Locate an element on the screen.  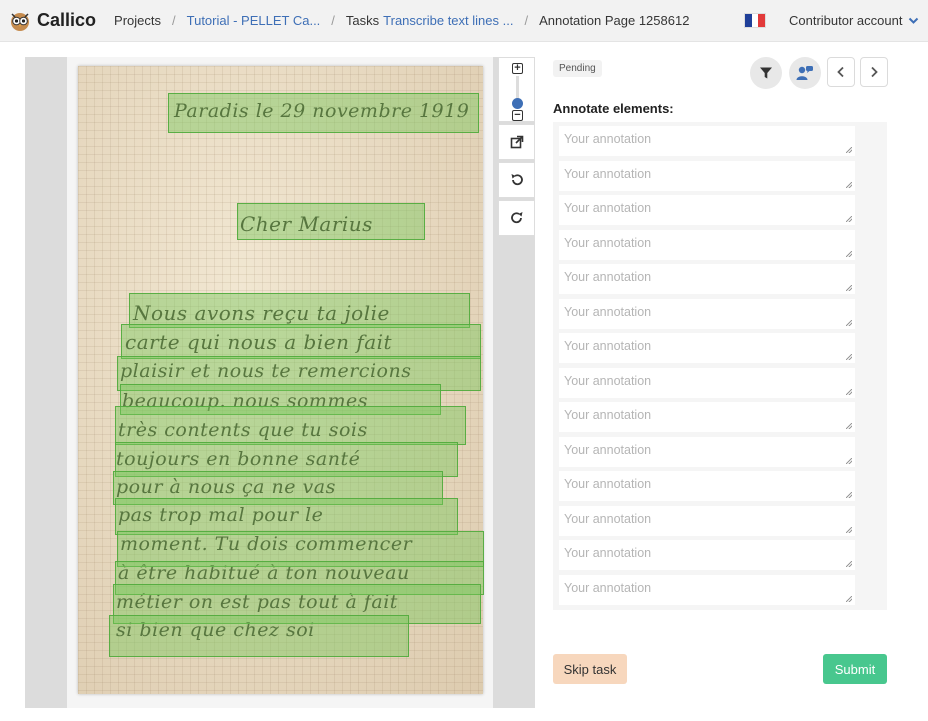
rotate-right-button is located at coordinates (516, 218).